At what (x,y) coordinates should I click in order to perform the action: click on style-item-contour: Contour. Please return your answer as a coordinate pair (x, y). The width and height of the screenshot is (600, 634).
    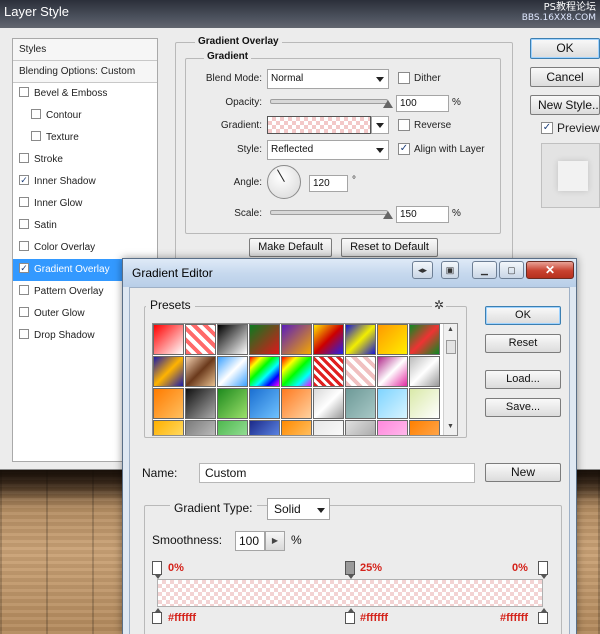
    Looking at the image, I should click on (85, 116).